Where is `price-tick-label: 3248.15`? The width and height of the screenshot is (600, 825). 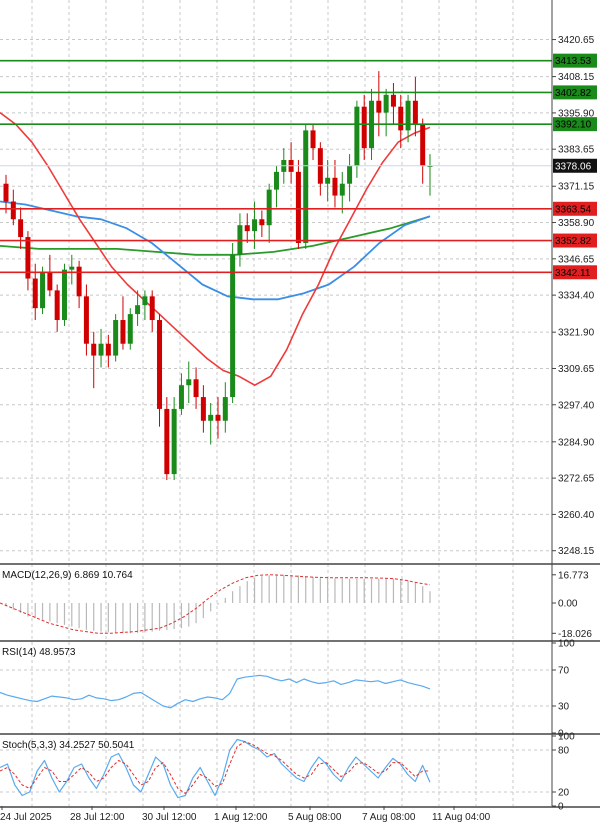 price-tick-label: 3248.15 is located at coordinates (576, 551).